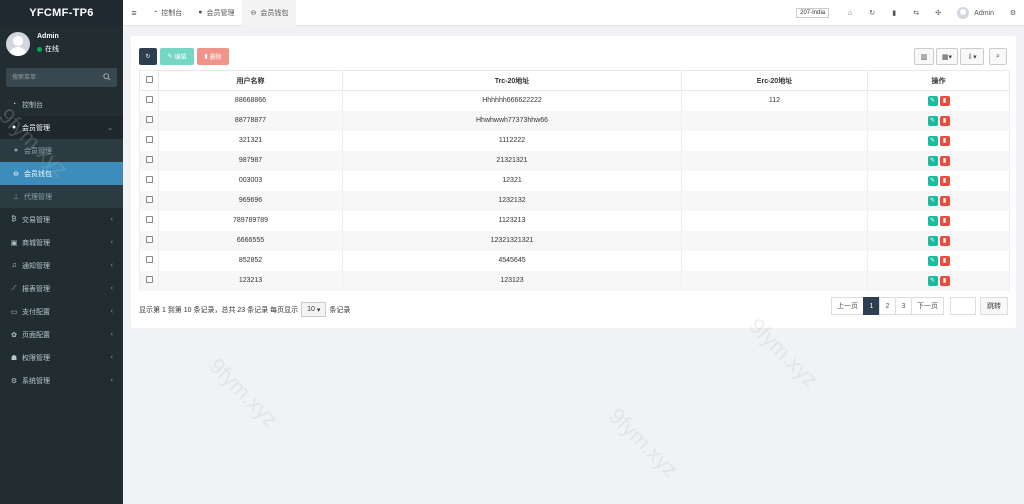 The image size is (1024, 504). What do you see at coordinates (32, 105) in the screenshot?
I see `sidebar-item-label: 控制台` at bounding box center [32, 105].